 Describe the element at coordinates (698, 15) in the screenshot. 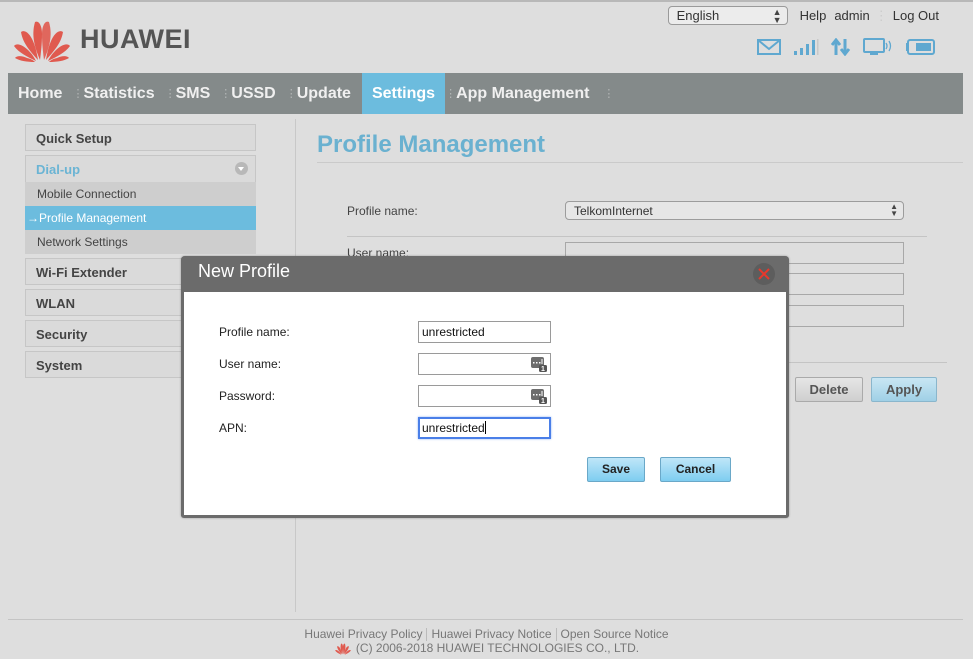

I see `language-value: English` at that location.